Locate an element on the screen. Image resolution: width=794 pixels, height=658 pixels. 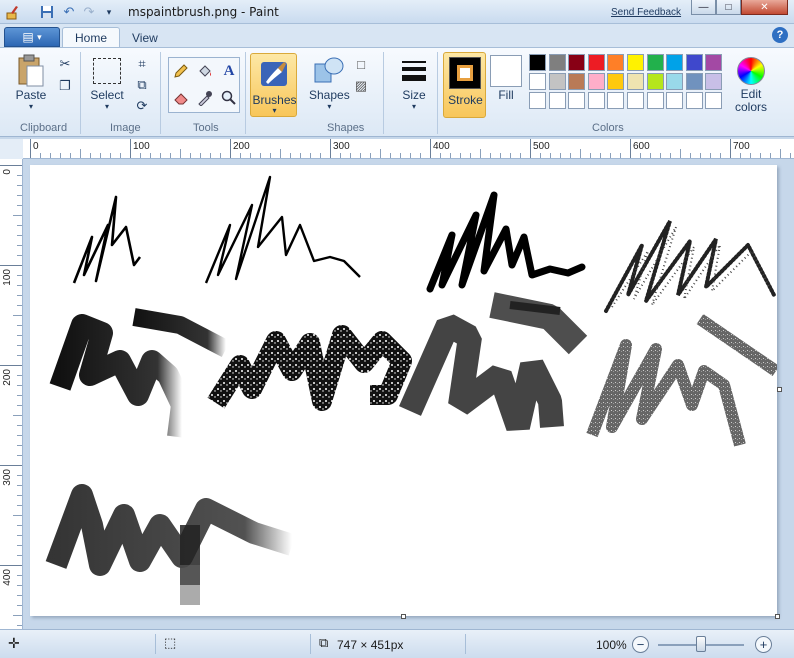
select-button: Select ▾ is located at coordinates (107, 82).